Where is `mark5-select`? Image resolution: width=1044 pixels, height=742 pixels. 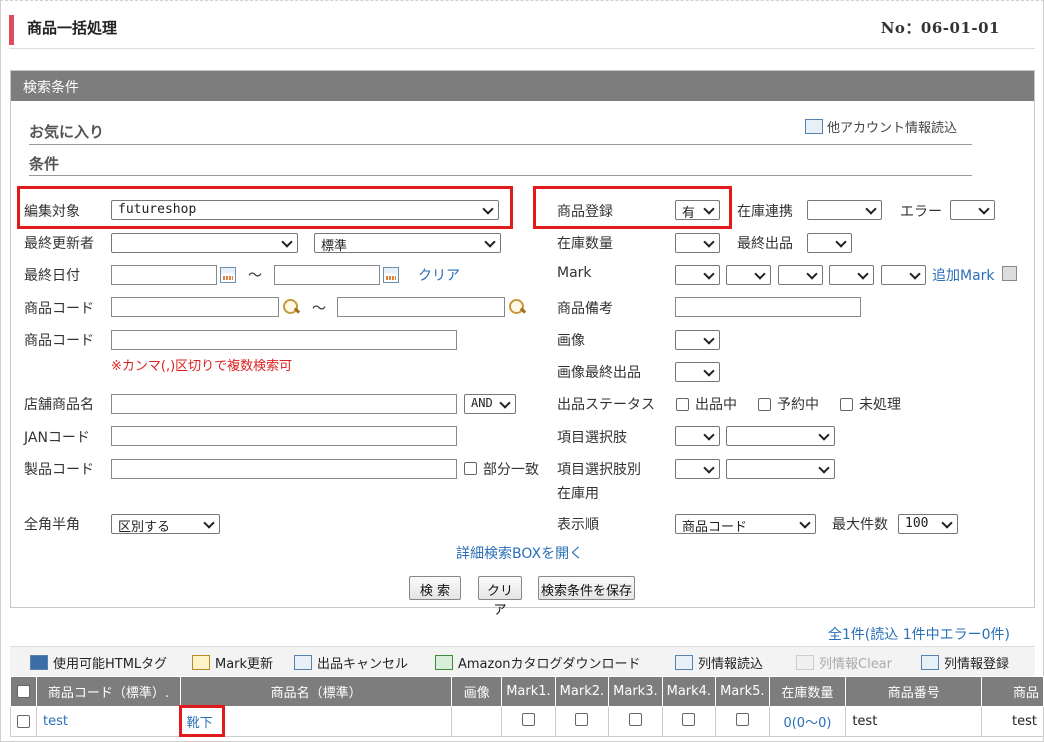 mark5-select is located at coordinates (903, 275).